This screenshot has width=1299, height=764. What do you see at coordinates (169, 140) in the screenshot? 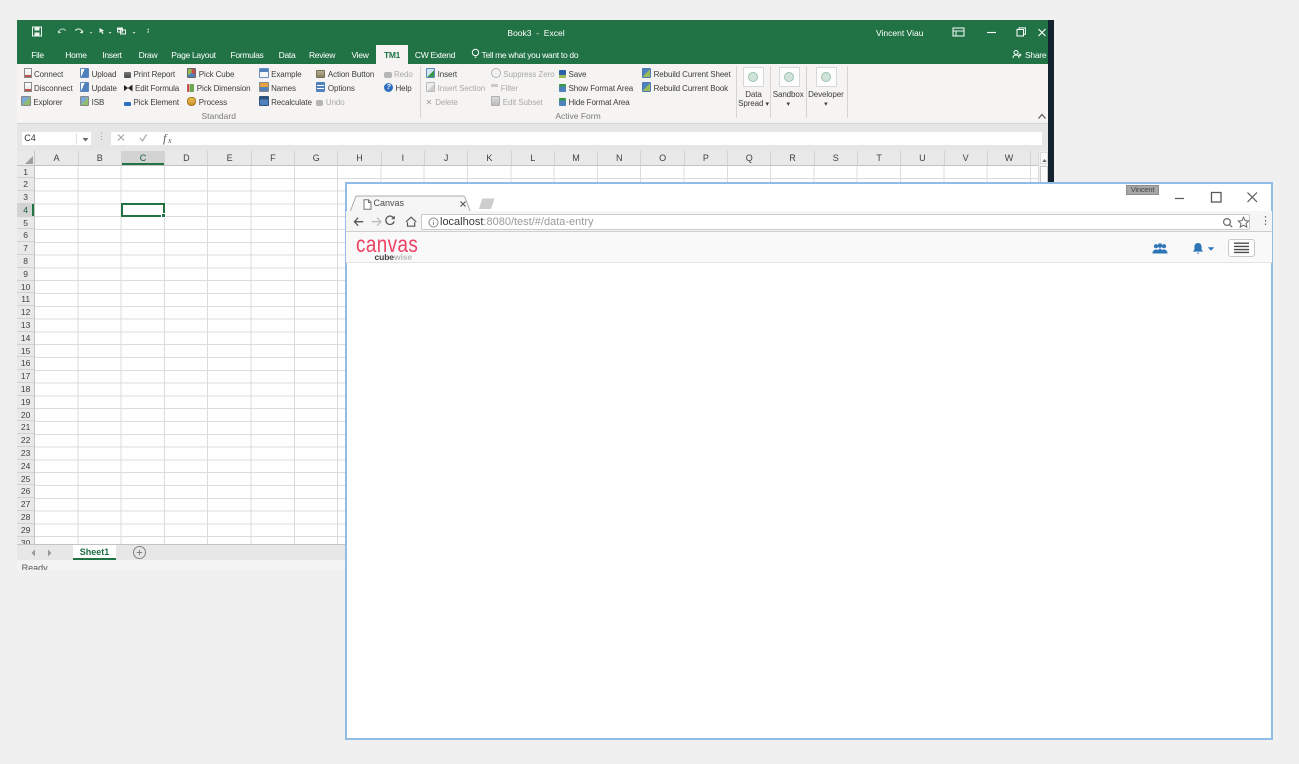
I see `svg-text: x` at bounding box center [169, 140].